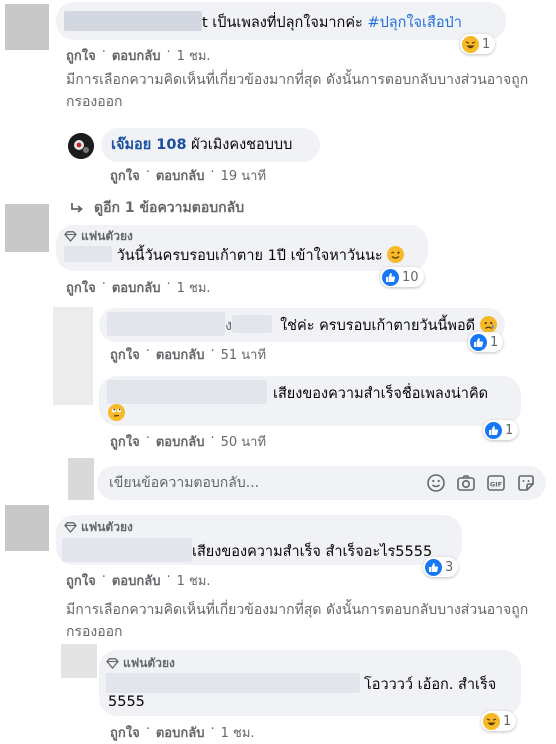  Describe the element at coordinates (126, 702) in the screenshot. I see `reply-text-continued: 5555` at that location.